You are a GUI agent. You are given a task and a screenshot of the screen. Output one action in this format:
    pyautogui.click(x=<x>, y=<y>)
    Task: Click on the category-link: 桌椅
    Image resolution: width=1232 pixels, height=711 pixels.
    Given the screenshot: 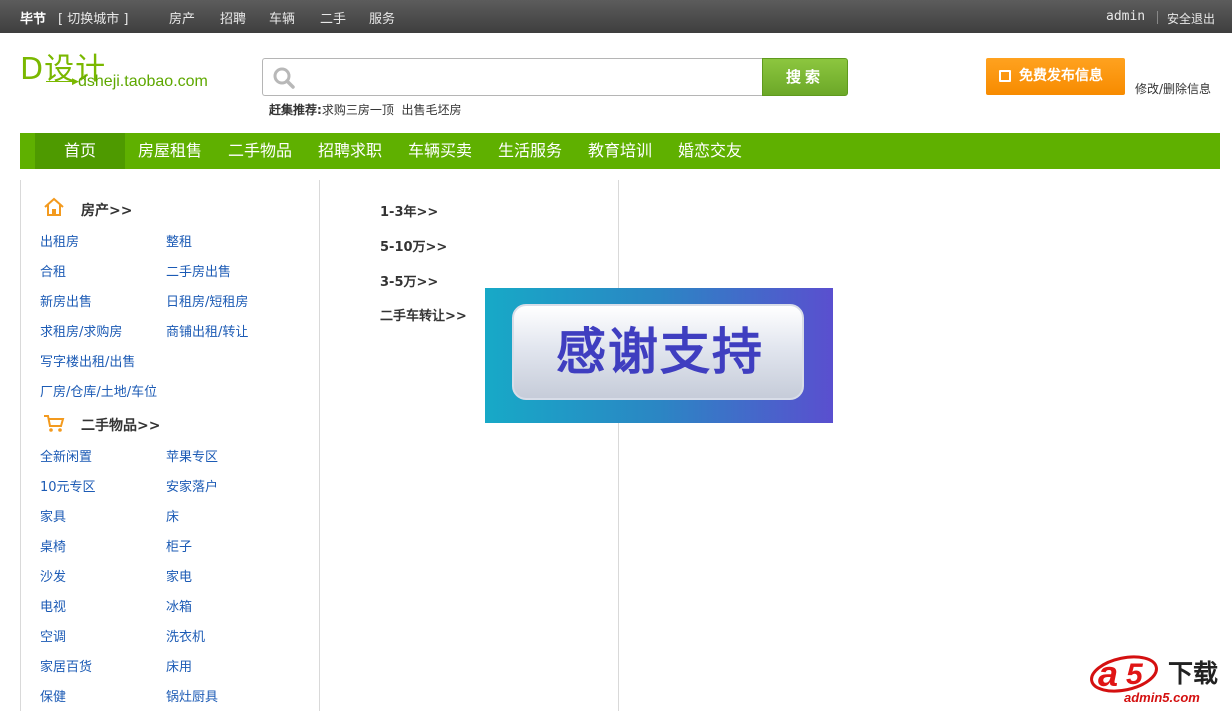 What is the action you would take?
    pyautogui.click(x=53, y=545)
    